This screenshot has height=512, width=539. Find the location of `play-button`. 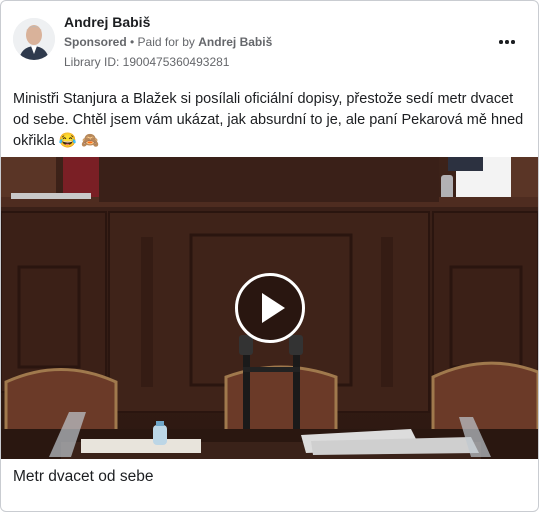

play-button is located at coordinates (270, 308).